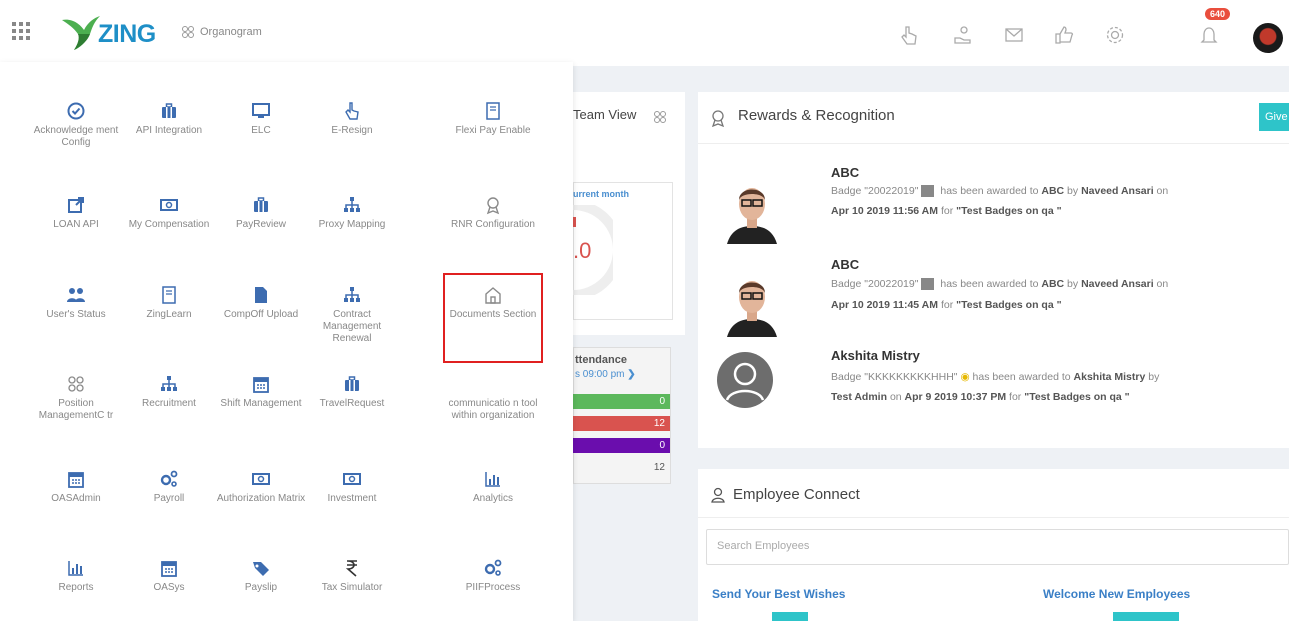 Image resolution: width=1289 pixels, height=621 pixels. I want to click on menu-item-communicatio-n-tool-within-organization: communicatio n tool within organization, so click(493, 398).